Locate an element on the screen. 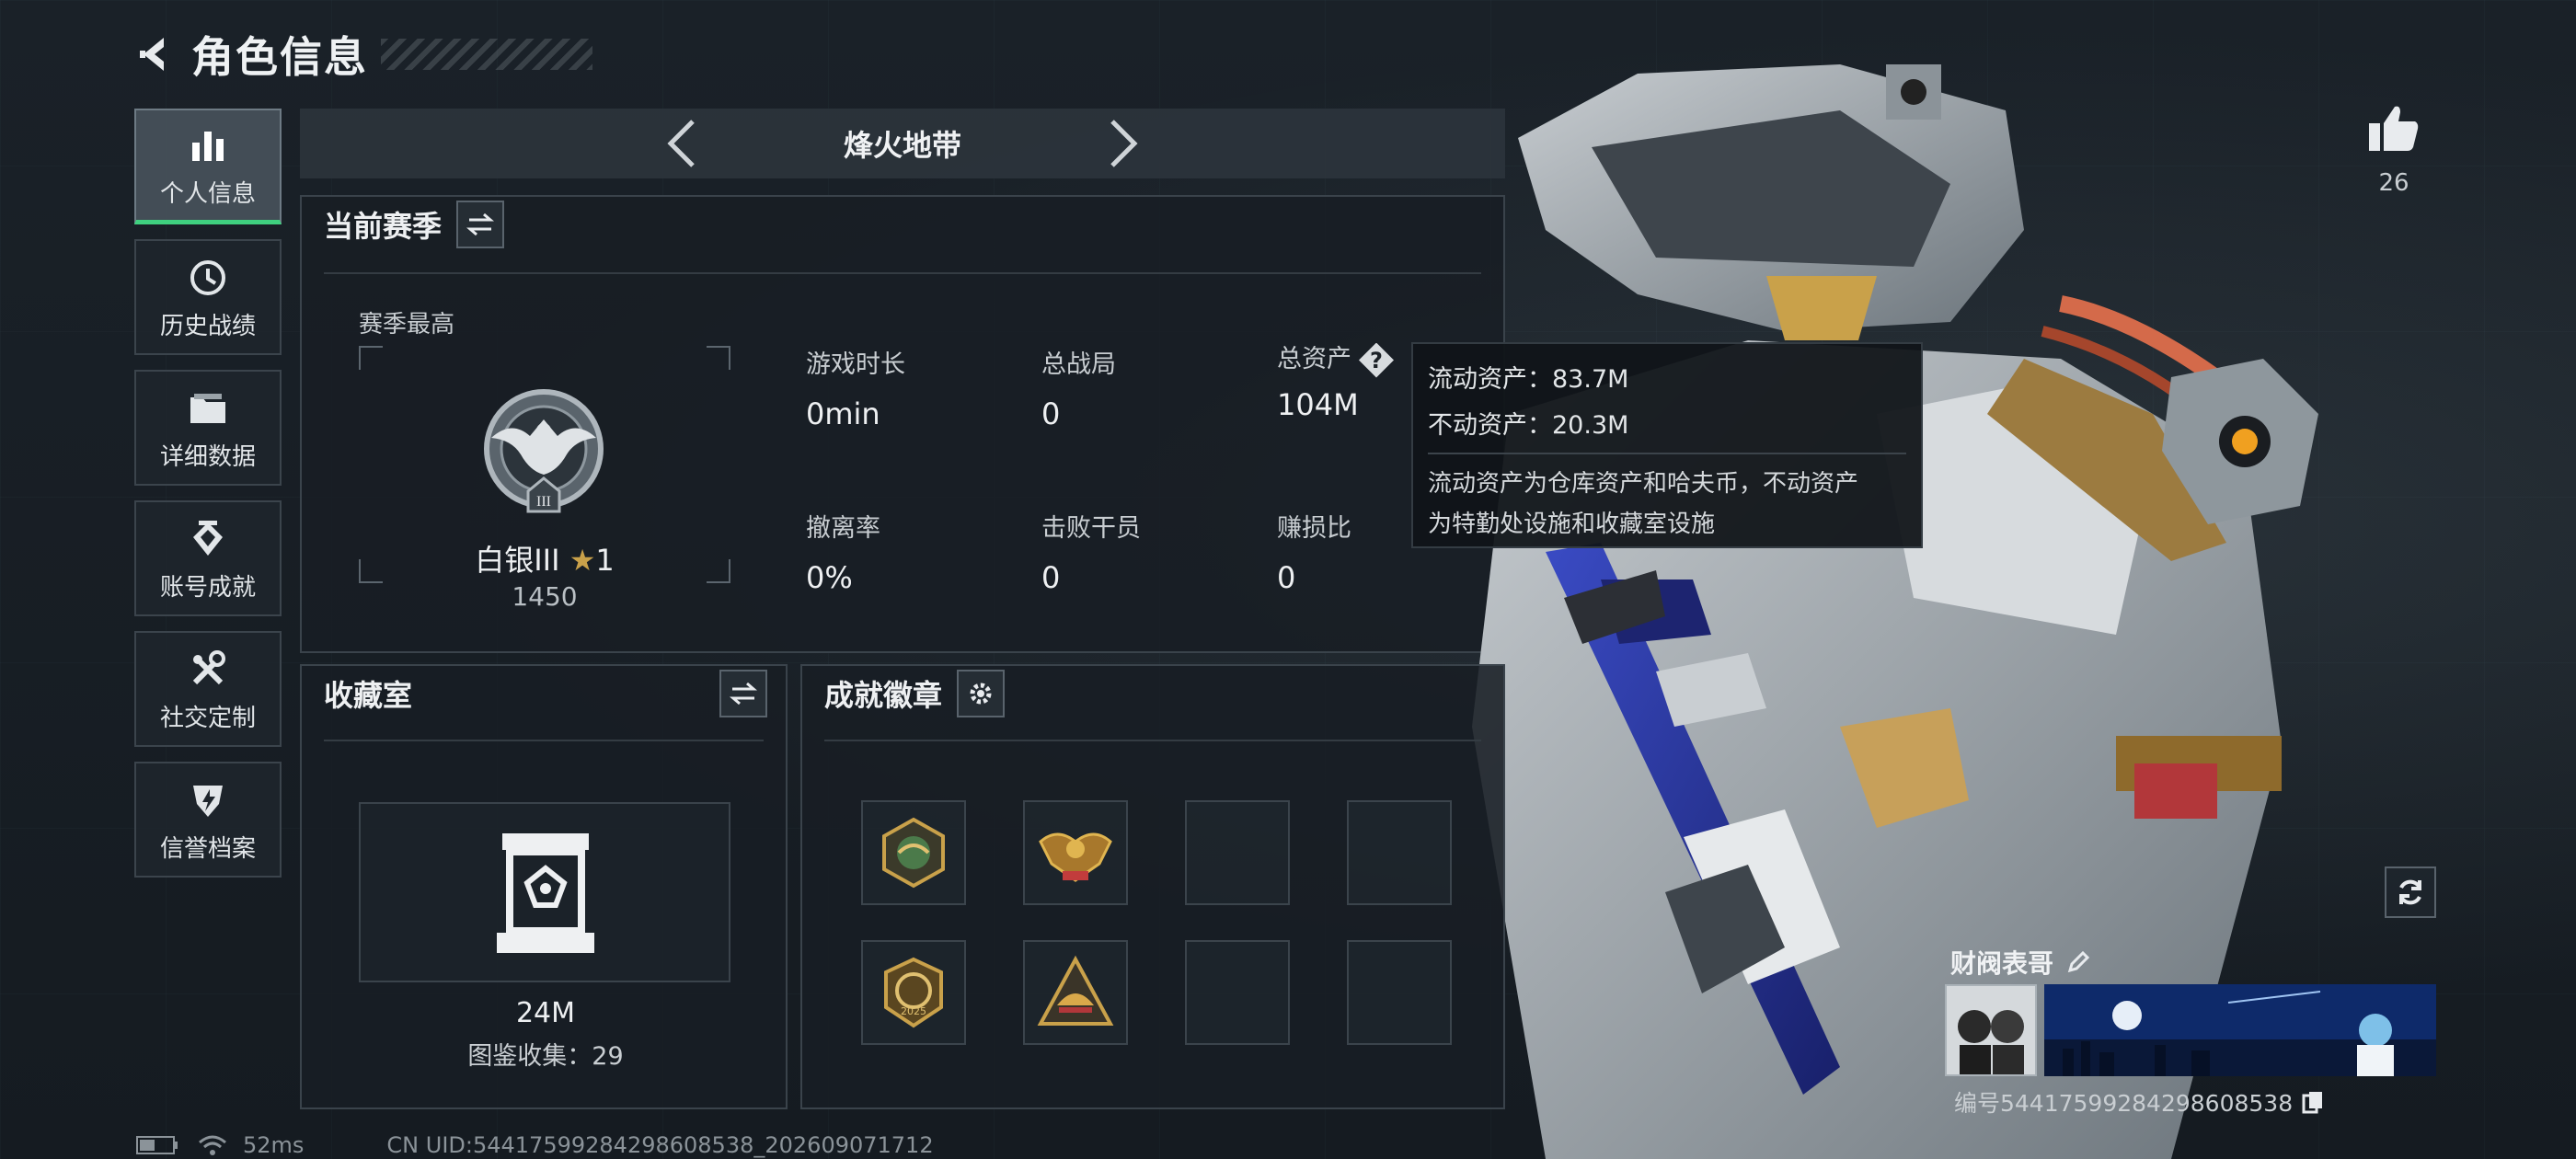 The width and height of the screenshot is (2576, 1159). refresh-button is located at coordinates (2410, 892).